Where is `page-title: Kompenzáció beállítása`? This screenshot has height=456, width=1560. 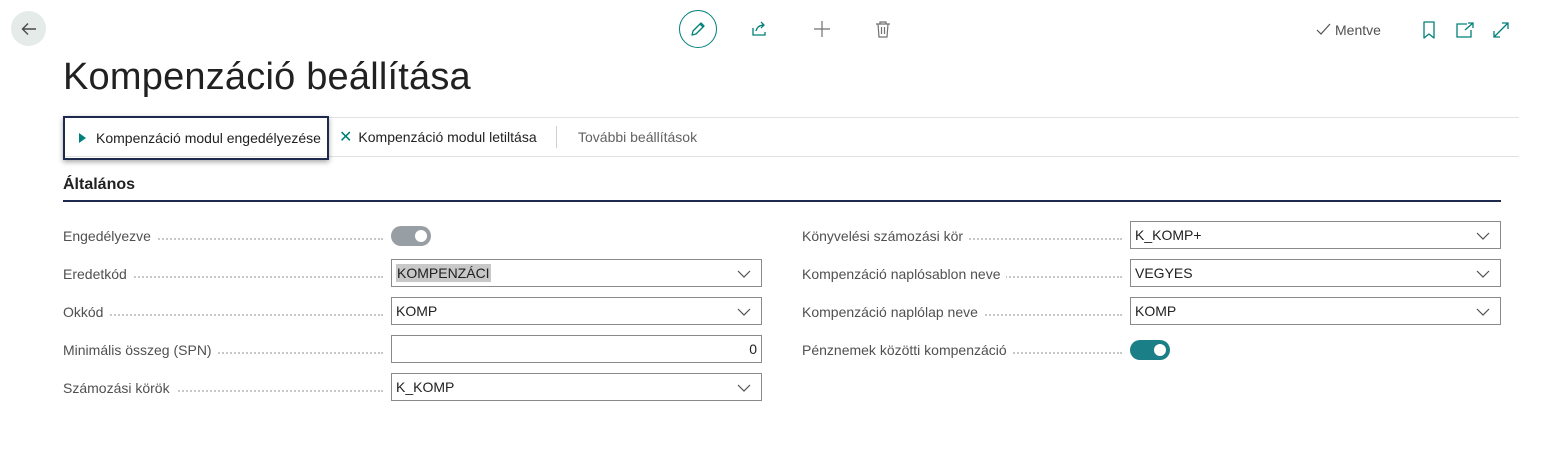
page-title: Kompenzáció beállítása is located at coordinates (267, 77).